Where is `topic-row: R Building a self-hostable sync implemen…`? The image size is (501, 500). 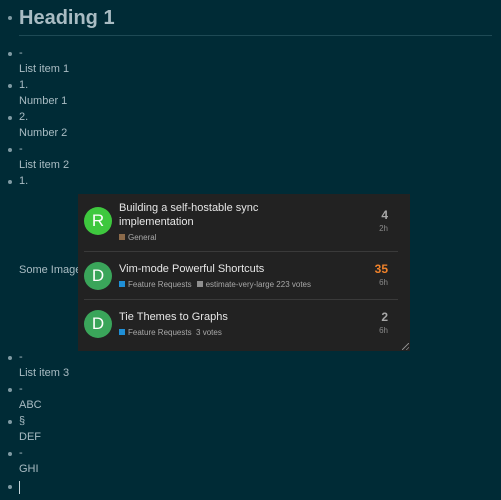 topic-row: R Building a self-hostable sync implemen… is located at coordinates (244, 223).